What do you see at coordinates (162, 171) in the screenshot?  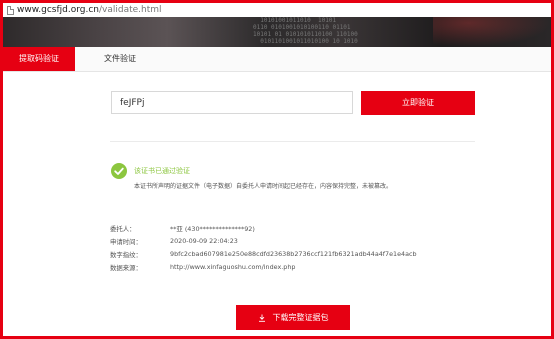 I see `verification-status: 该证书已通过验证` at bounding box center [162, 171].